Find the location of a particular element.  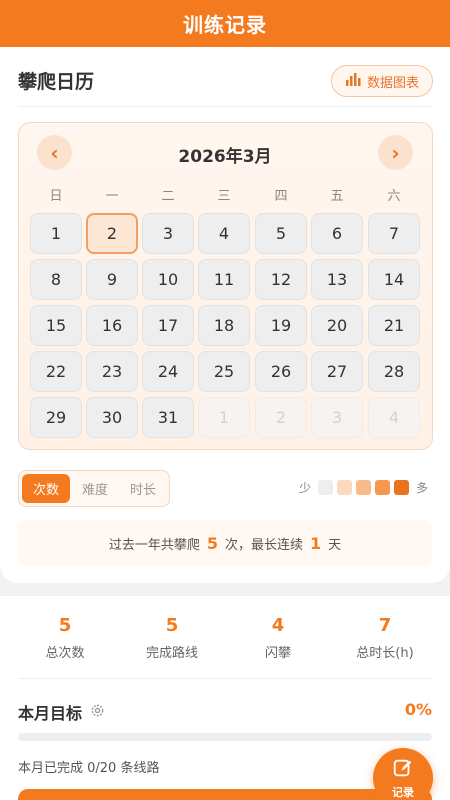

record-fab-button: 记录 is located at coordinates (403, 774).